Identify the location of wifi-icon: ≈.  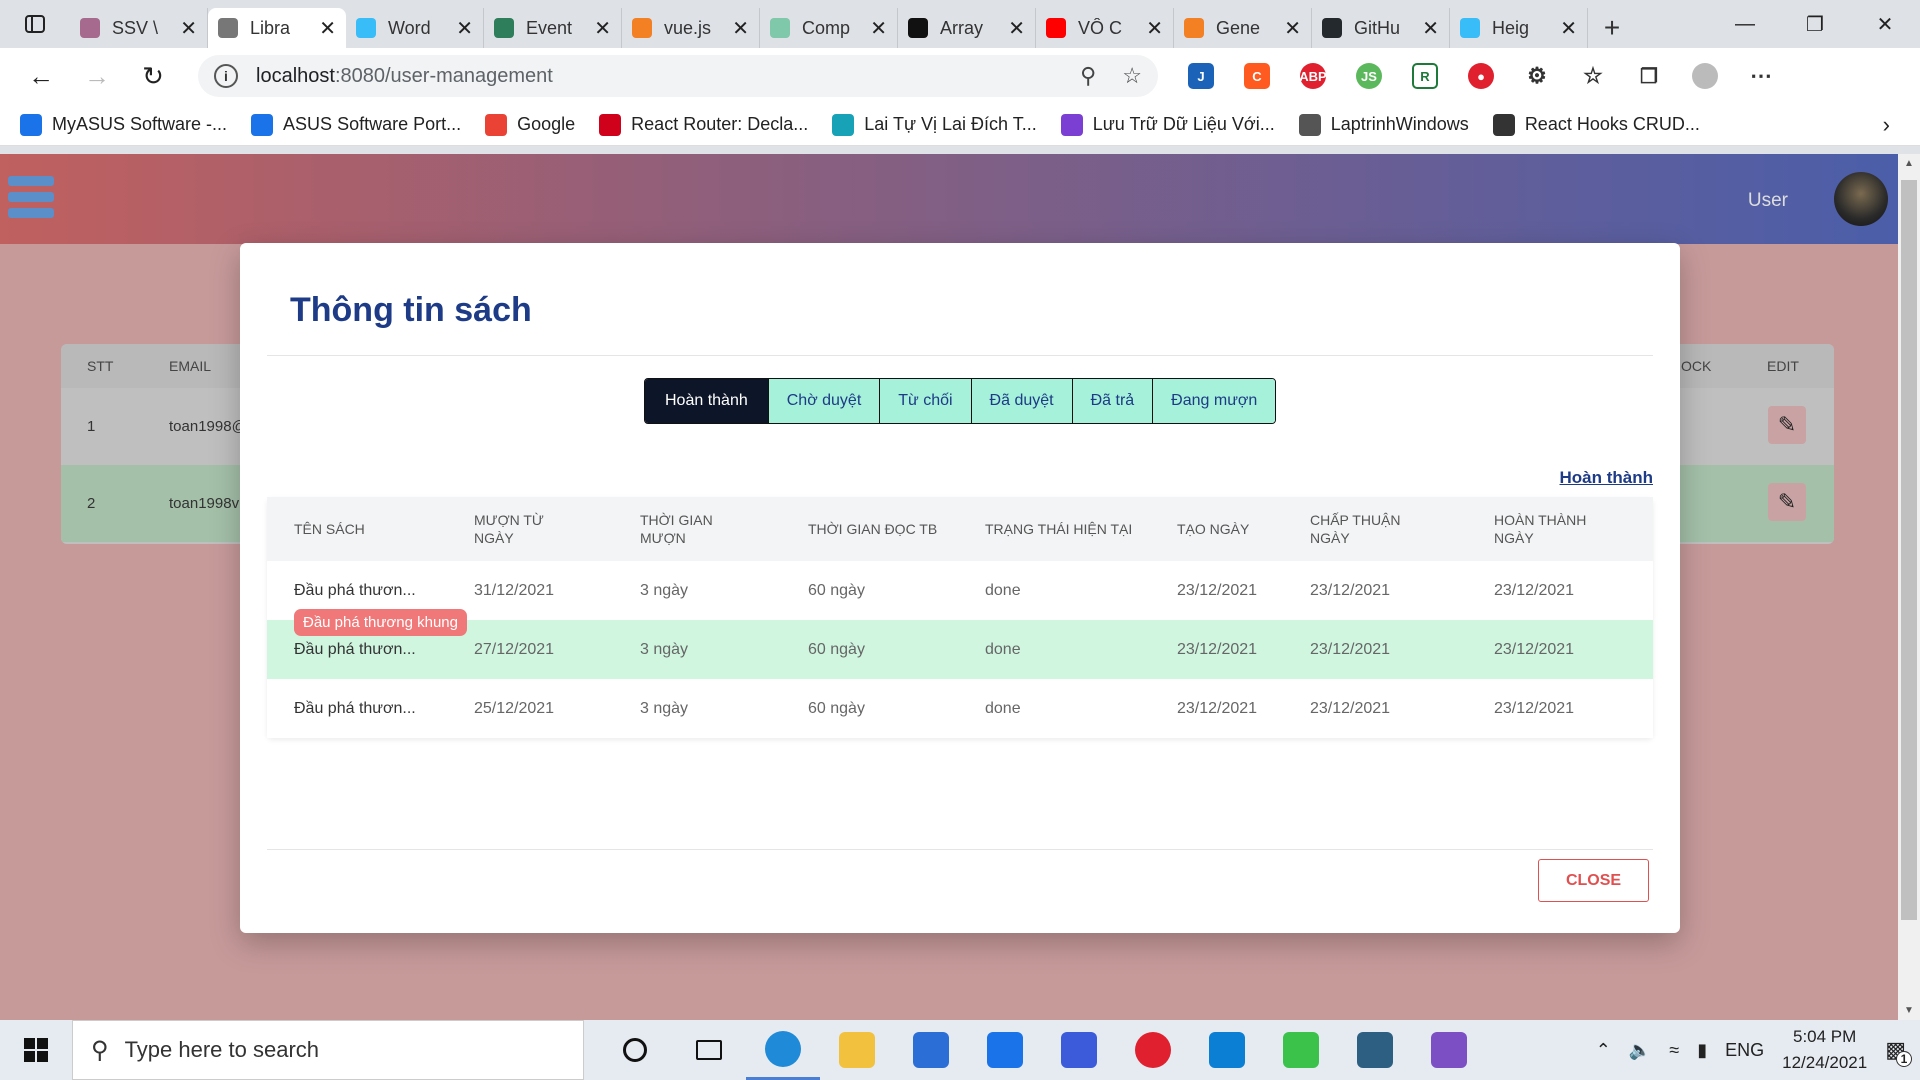
(1674, 1050).